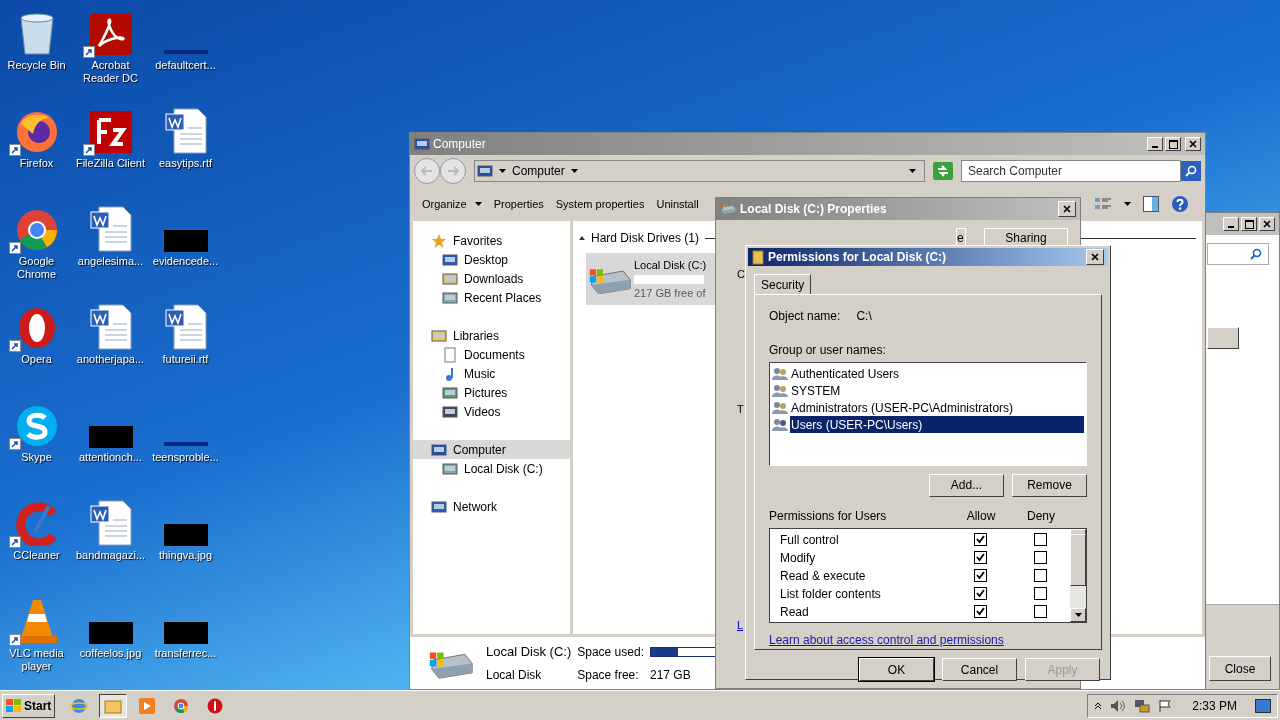 The width and height of the screenshot is (1280, 720). Describe the element at coordinates (491, 411) in the screenshot. I see `nav-item: Videos` at that location.